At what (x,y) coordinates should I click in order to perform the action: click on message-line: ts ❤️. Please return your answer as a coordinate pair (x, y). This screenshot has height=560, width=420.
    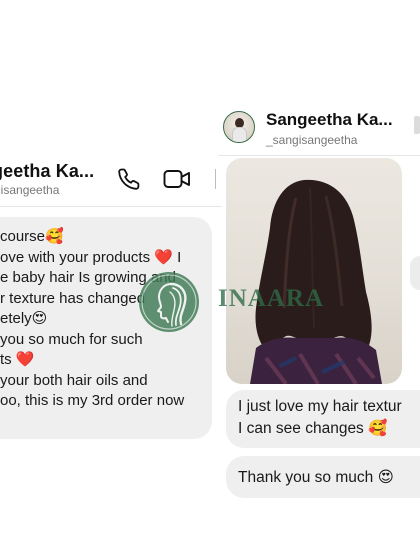
    Looking at the image, I should click on (17, 359).